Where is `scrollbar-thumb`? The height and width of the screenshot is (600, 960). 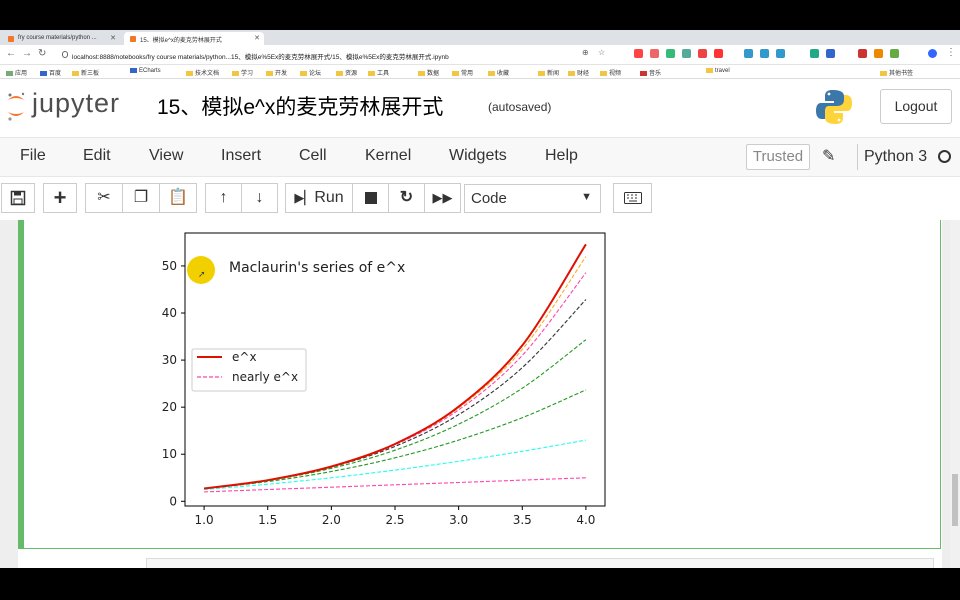 scrollbar-thumb is located at coordinates (955, 500).